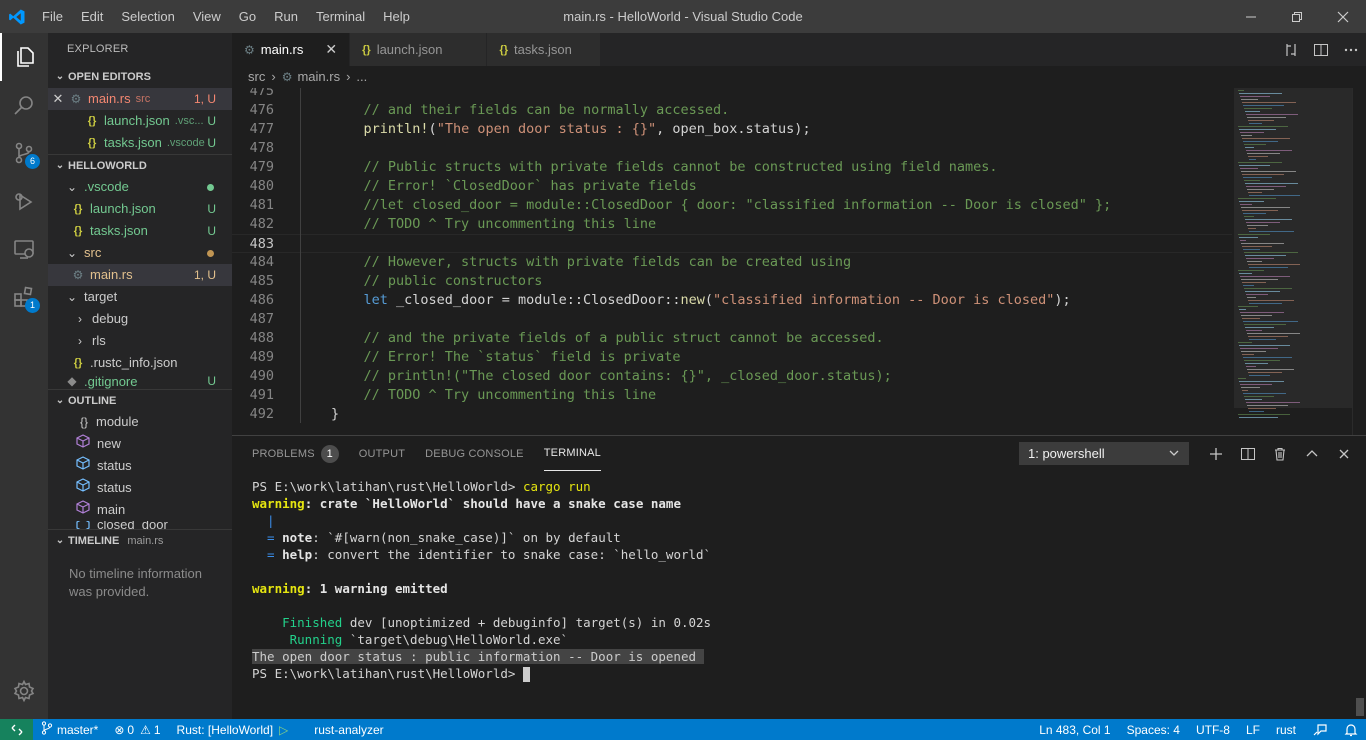 This screenshot has height=740, width=1366. I want to click on split-editor-icon, so click(1321, 50).